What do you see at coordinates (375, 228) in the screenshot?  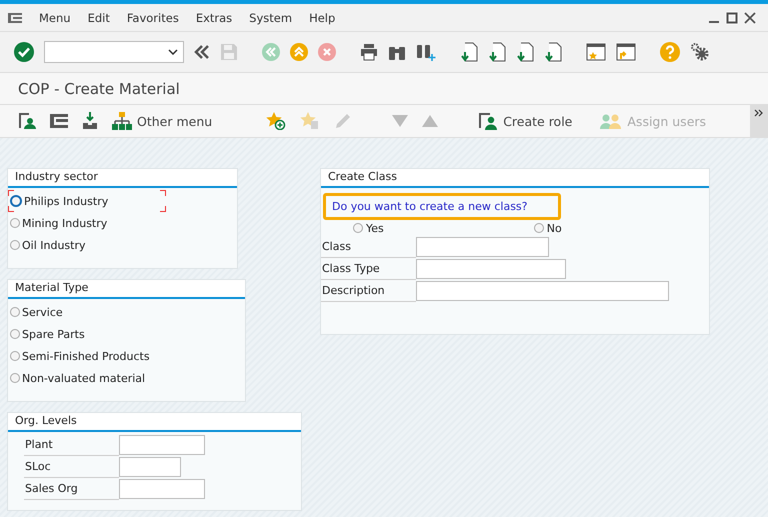 I see `radio-label: Yes` at bounding box center [375, 228].